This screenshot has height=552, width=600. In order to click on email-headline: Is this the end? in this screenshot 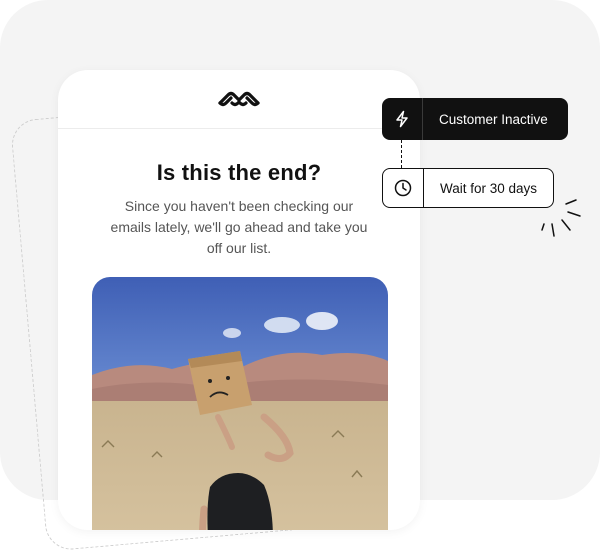, I will do `click(239, 172)`.